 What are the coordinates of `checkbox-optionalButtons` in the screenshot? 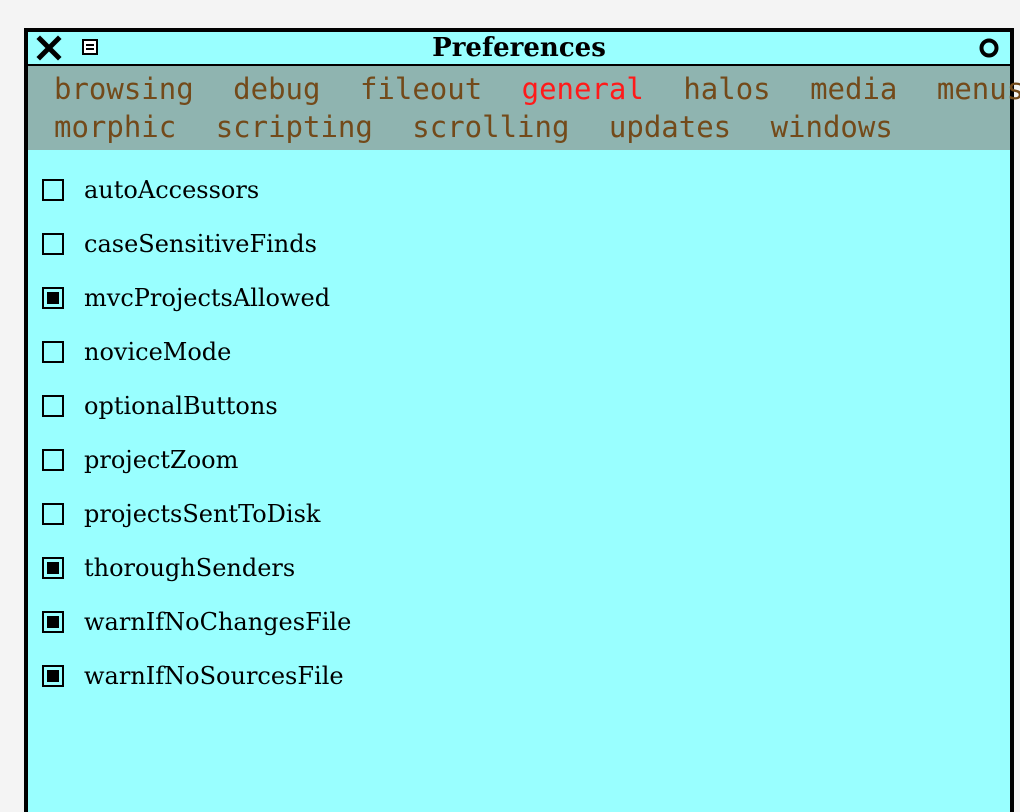 It's located at (53, 406).